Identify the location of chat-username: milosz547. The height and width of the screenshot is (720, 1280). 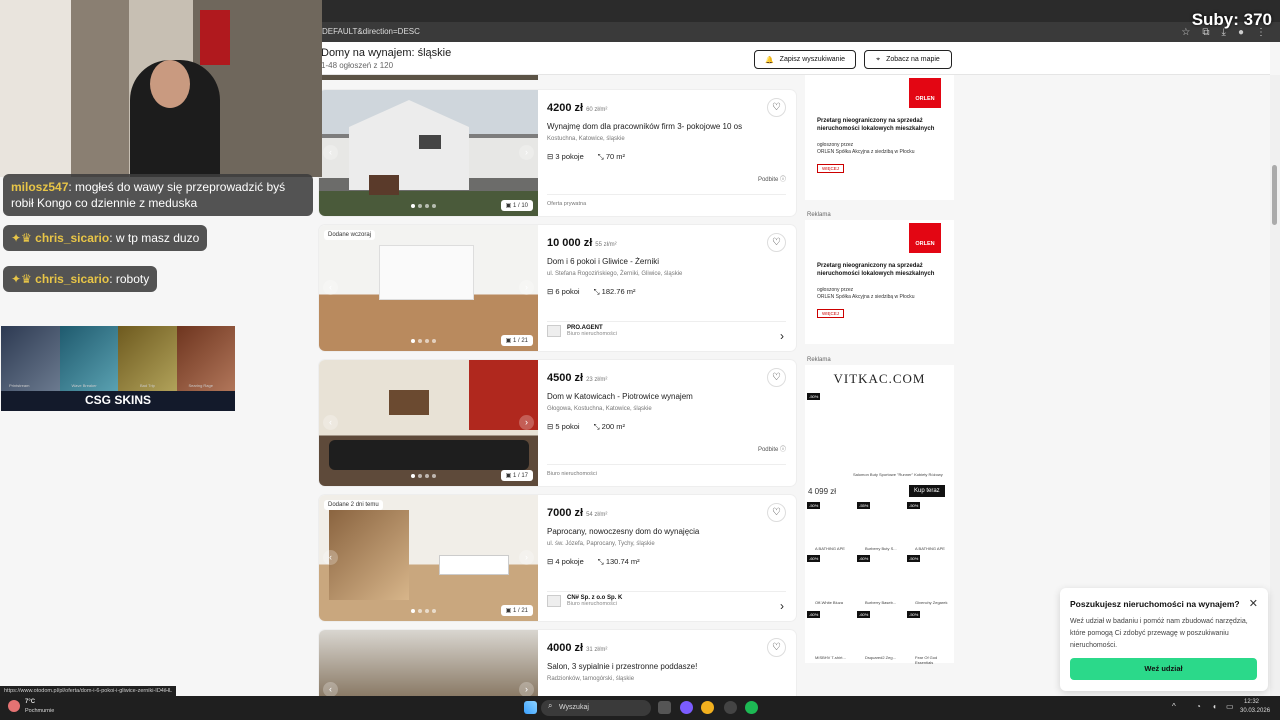
(40, 187).